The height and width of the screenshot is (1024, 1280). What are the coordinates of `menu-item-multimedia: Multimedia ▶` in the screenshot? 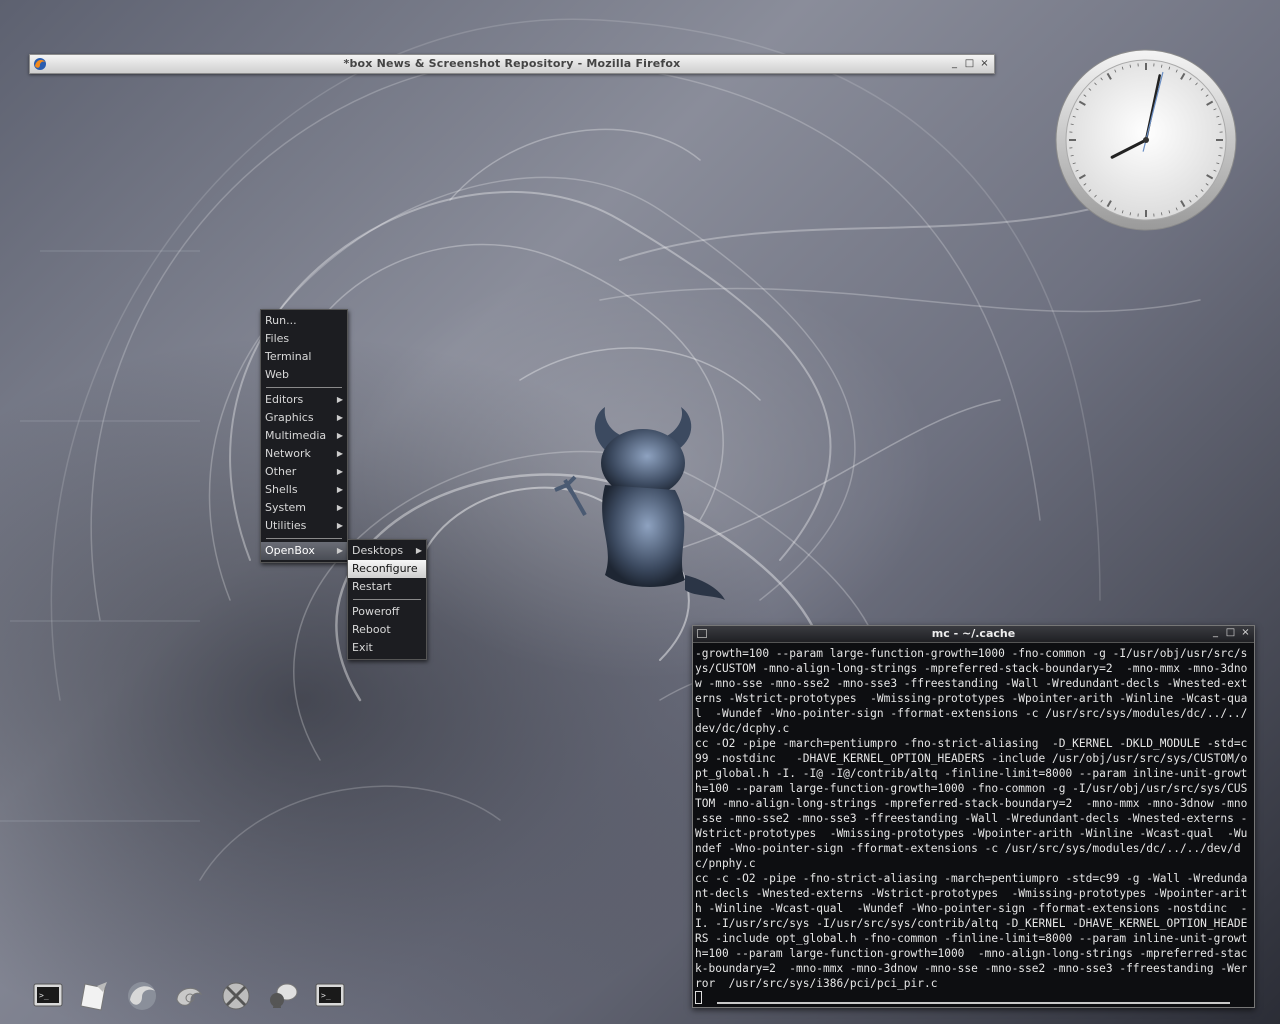 It's located at (304, 436).